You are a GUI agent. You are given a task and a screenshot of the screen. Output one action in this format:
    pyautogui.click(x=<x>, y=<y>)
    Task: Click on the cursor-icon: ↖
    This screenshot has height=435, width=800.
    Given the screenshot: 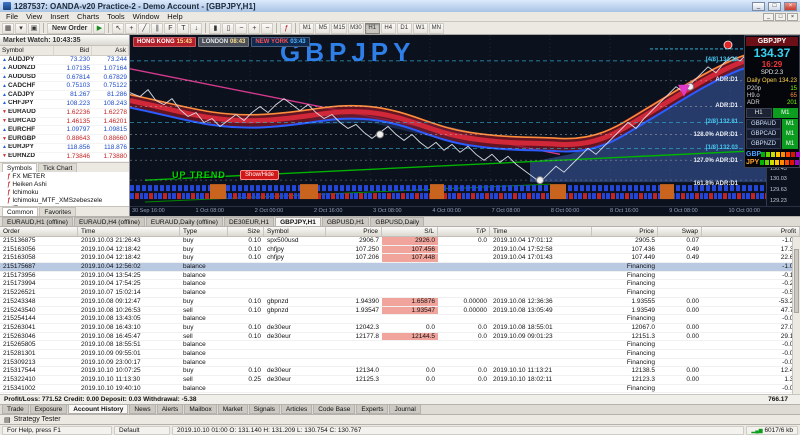 What is the action you would take?
    pyautogui.click(x=118, y=28)
    